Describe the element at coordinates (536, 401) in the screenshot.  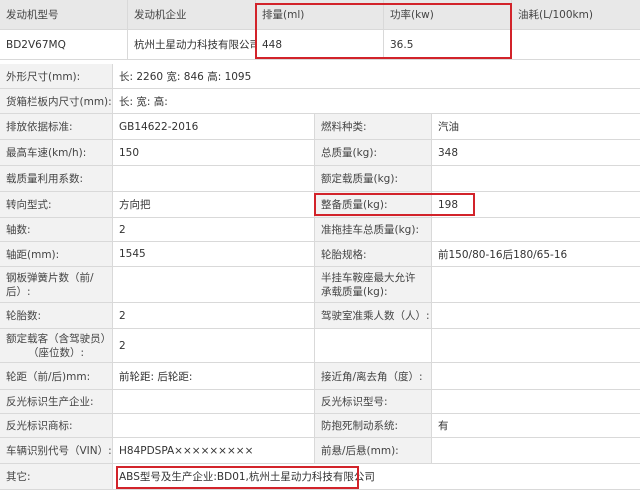
I see `reflector-model-value` at that location.